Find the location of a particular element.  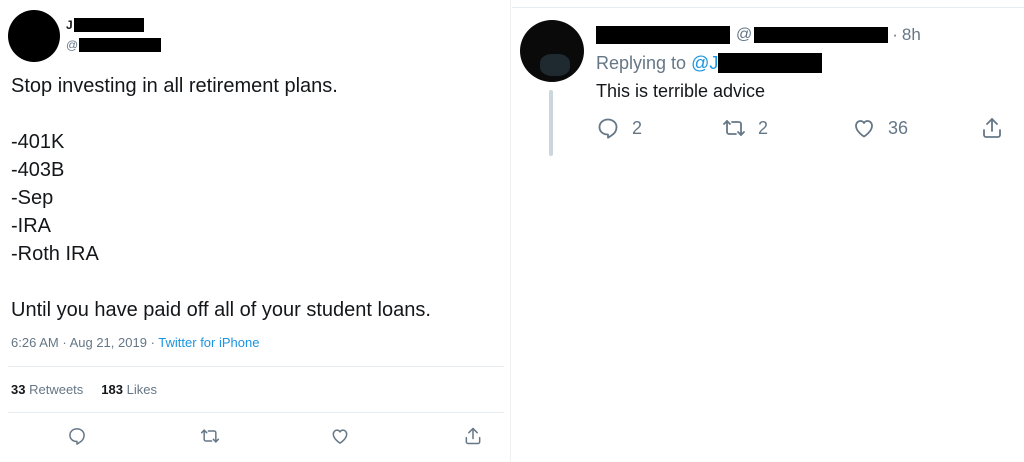

retweet-count: 2 is located at coordinates (763, 127).